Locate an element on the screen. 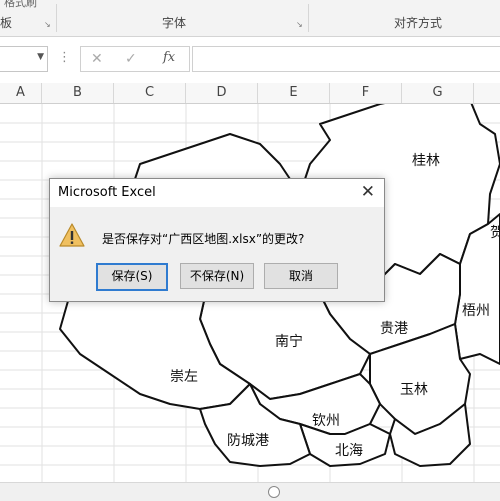  map-label-fangchenggang: 防城港 is located at coordinates (248, 441).